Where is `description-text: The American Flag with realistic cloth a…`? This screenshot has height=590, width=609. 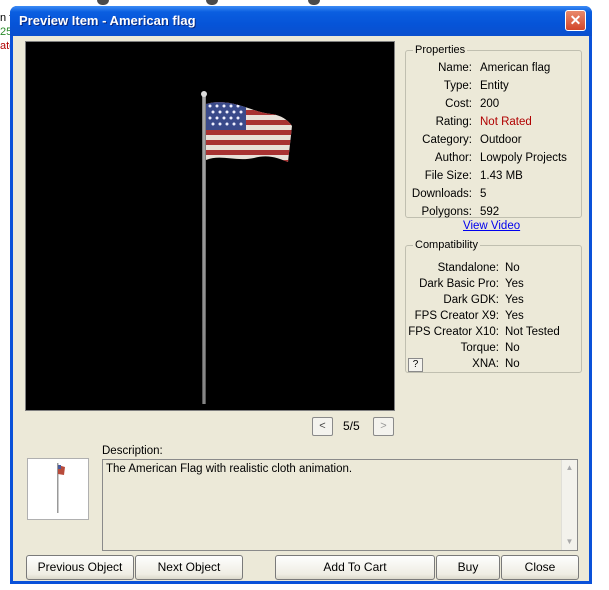 description-text: The American Flag with realistic cloth a… is located at coordinates (229, 469).